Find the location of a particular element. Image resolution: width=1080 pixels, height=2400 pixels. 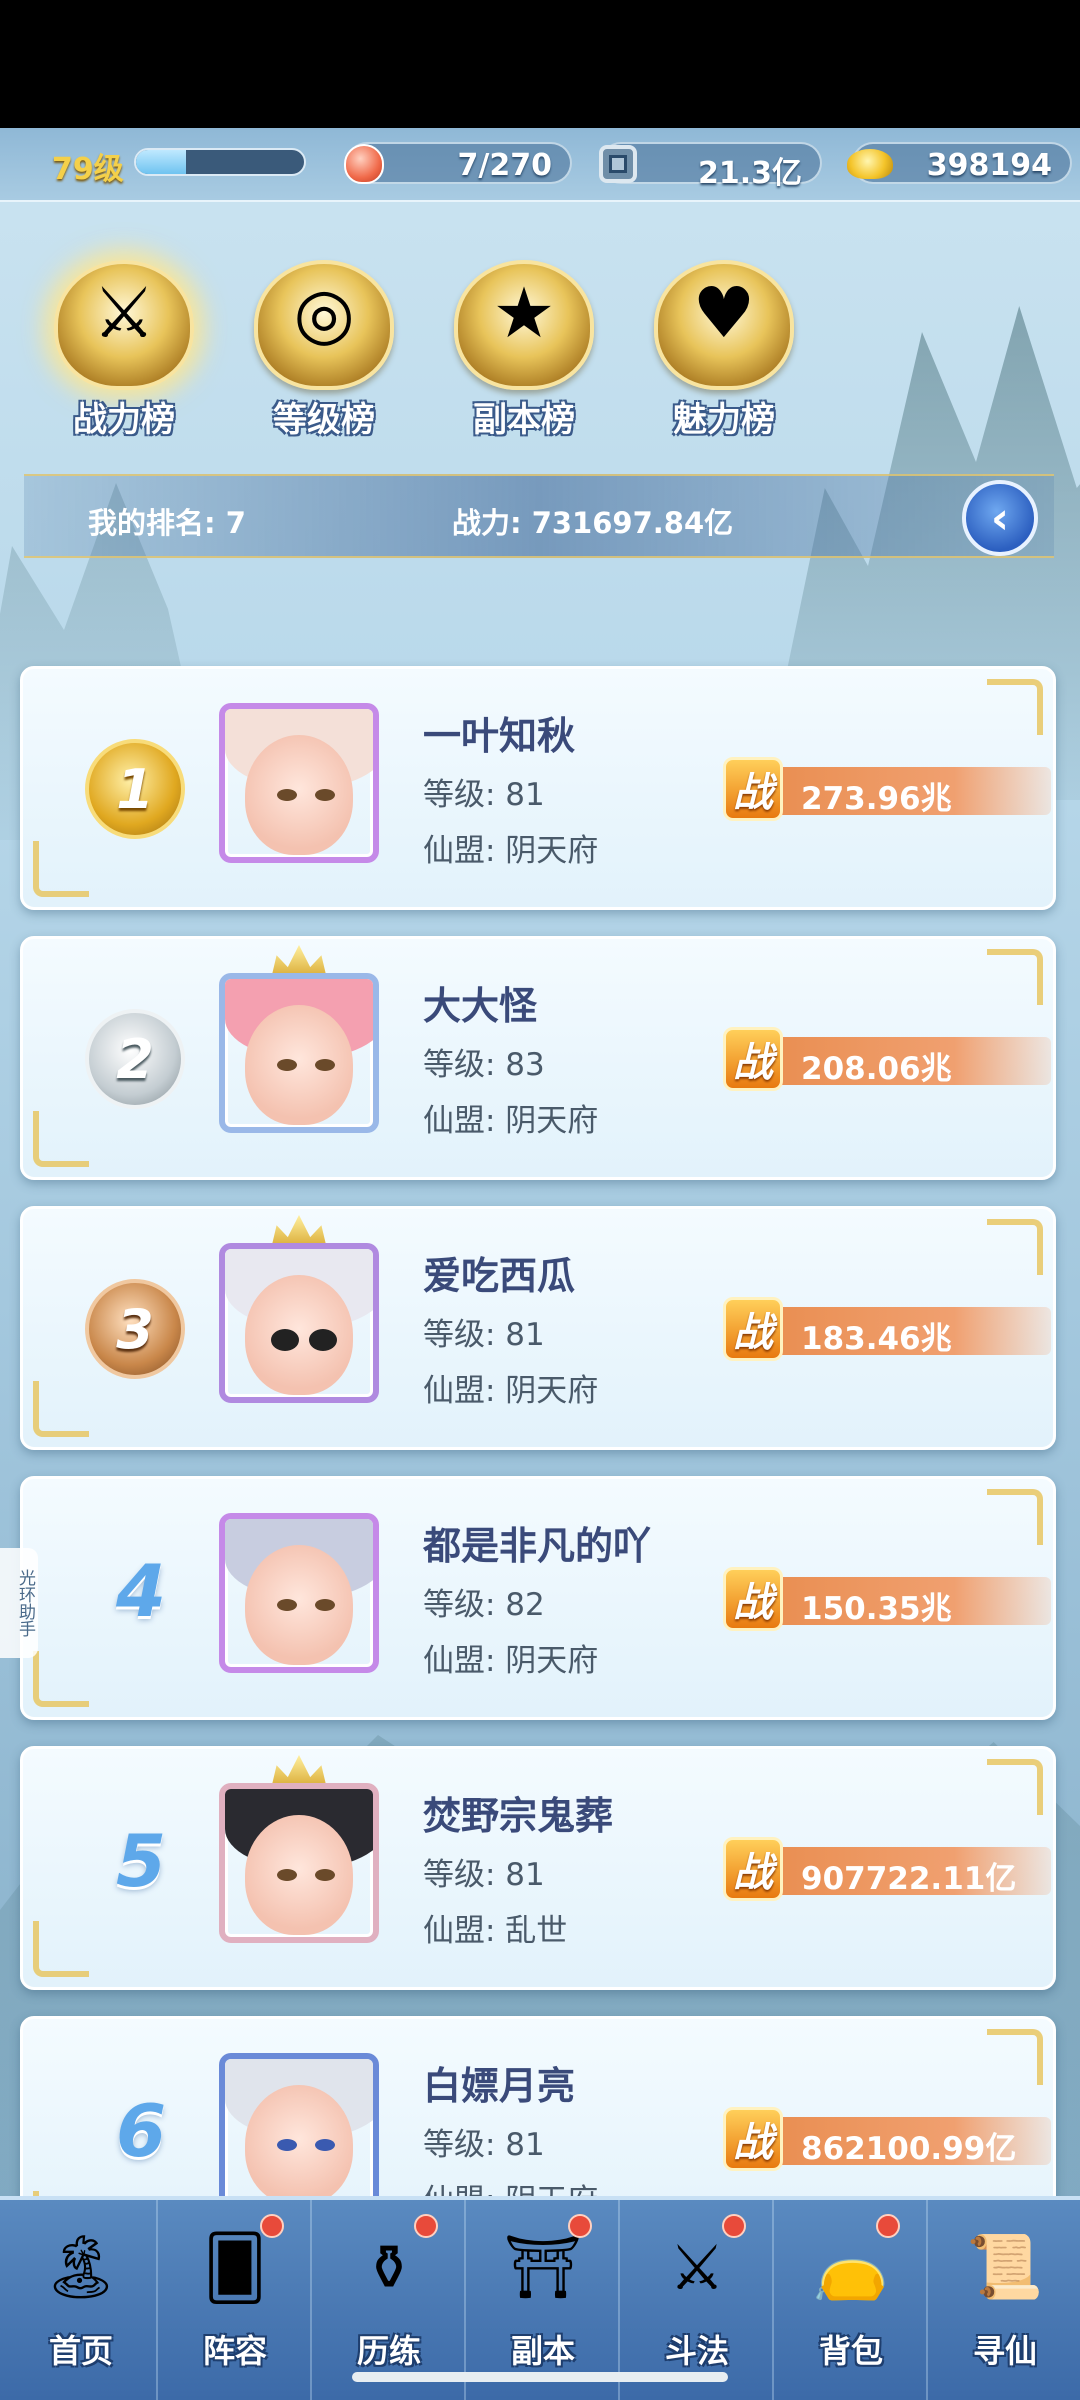

player-guild: 仙盟: 乱世 is located at coordinates (495, 1931).